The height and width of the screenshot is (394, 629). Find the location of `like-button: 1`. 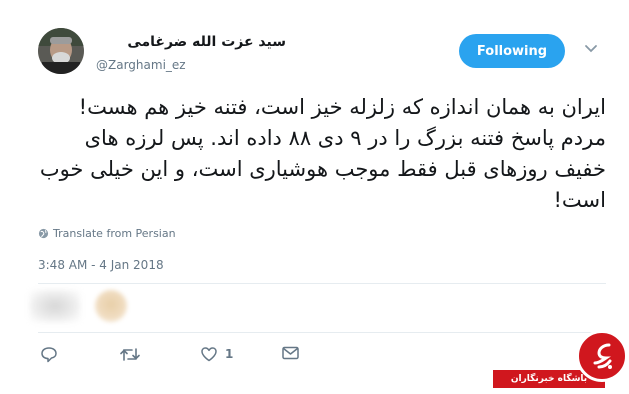

like-button: 1 is located at coordinates (216, 354).